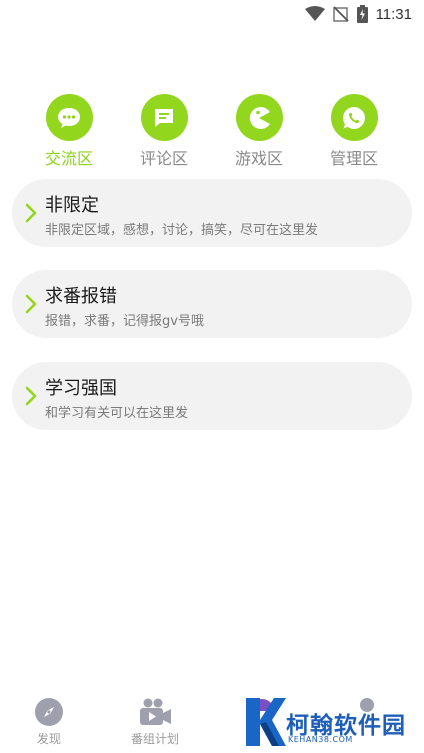 This screenshot has width=424, height=753. Describe the element at coordinates (164, 117) in the screenshot. I see `comment-icon` at that location.